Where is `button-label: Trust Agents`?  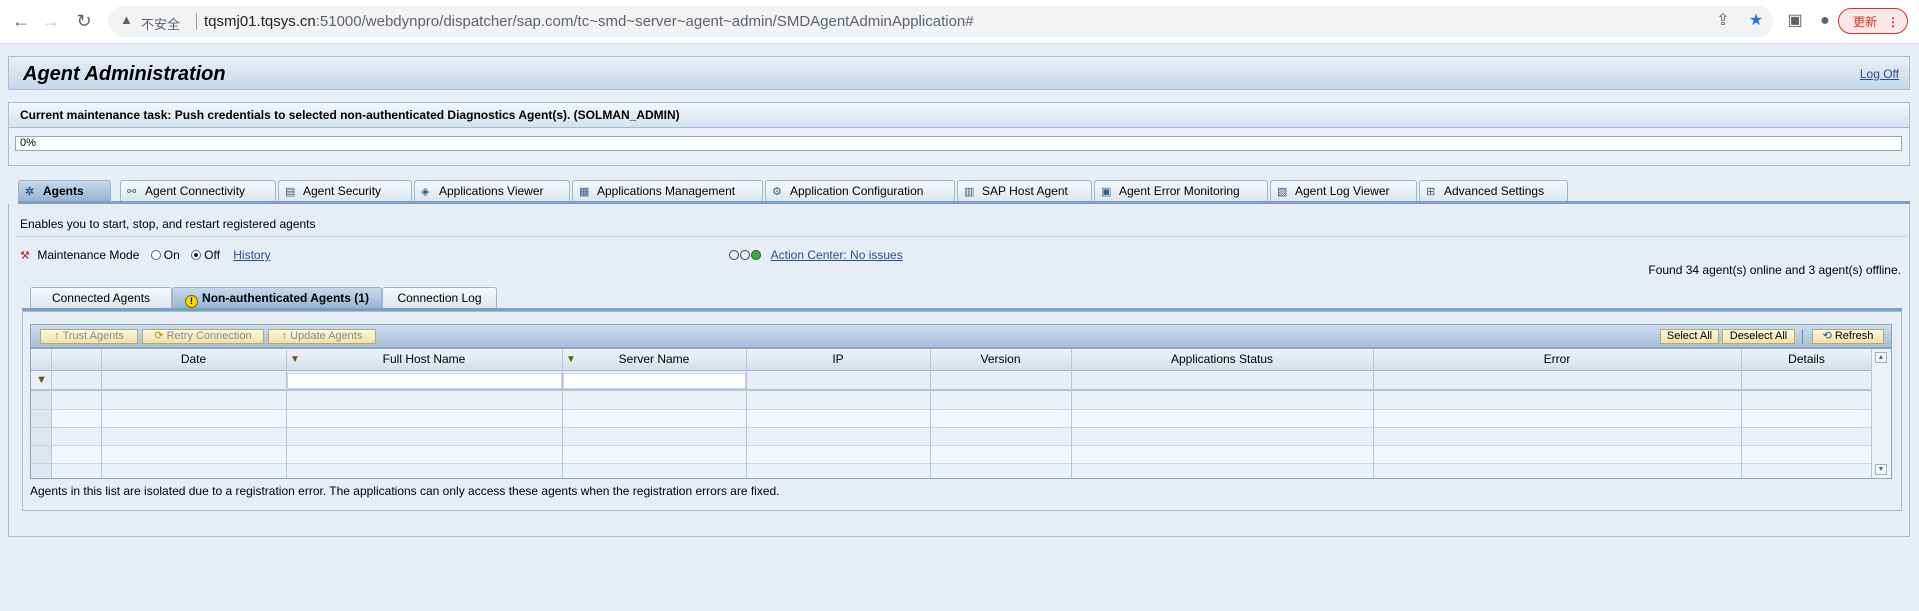
button-label: Trust Agents is located at coordinates (93, 336).